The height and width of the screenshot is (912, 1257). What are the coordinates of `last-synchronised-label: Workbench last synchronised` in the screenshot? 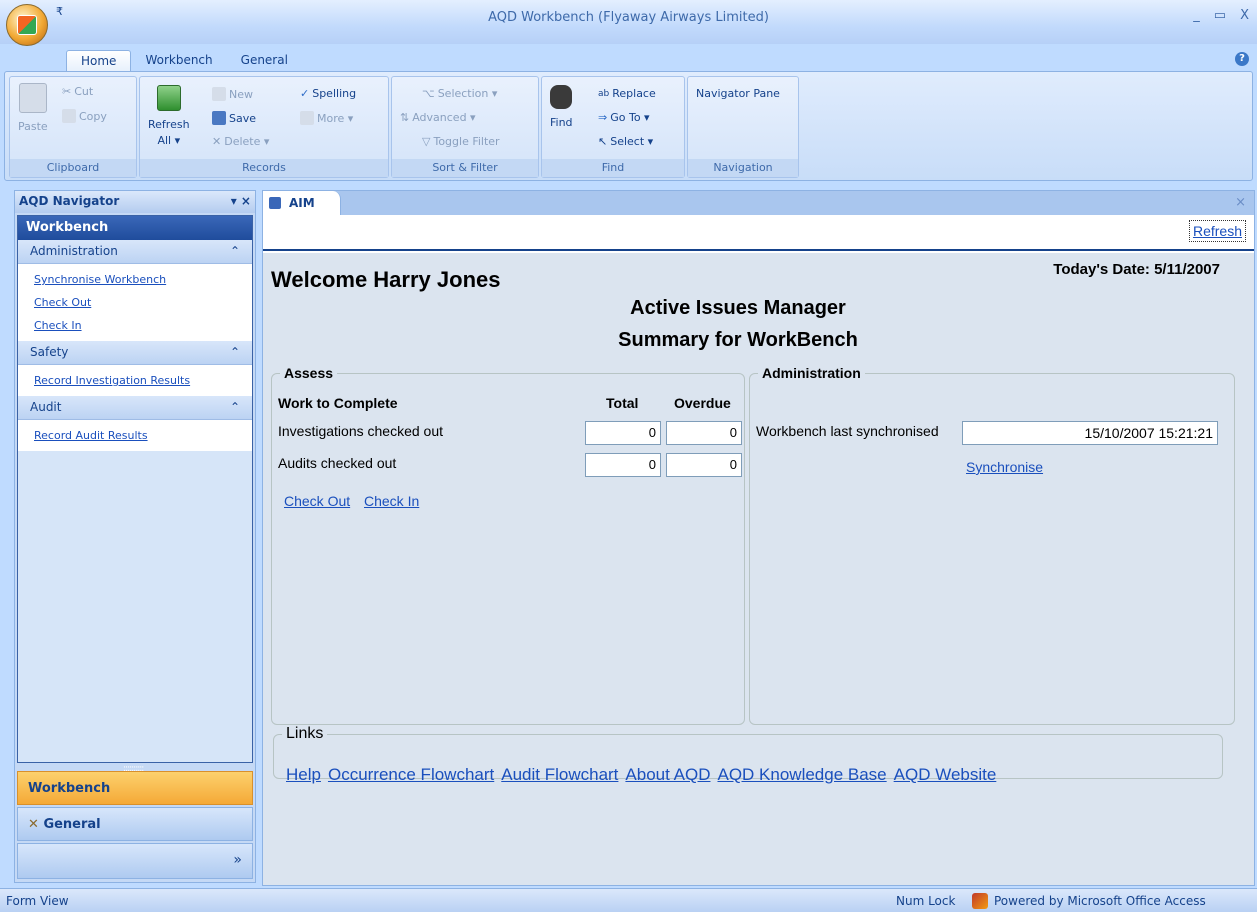 It's located at (847, 431).